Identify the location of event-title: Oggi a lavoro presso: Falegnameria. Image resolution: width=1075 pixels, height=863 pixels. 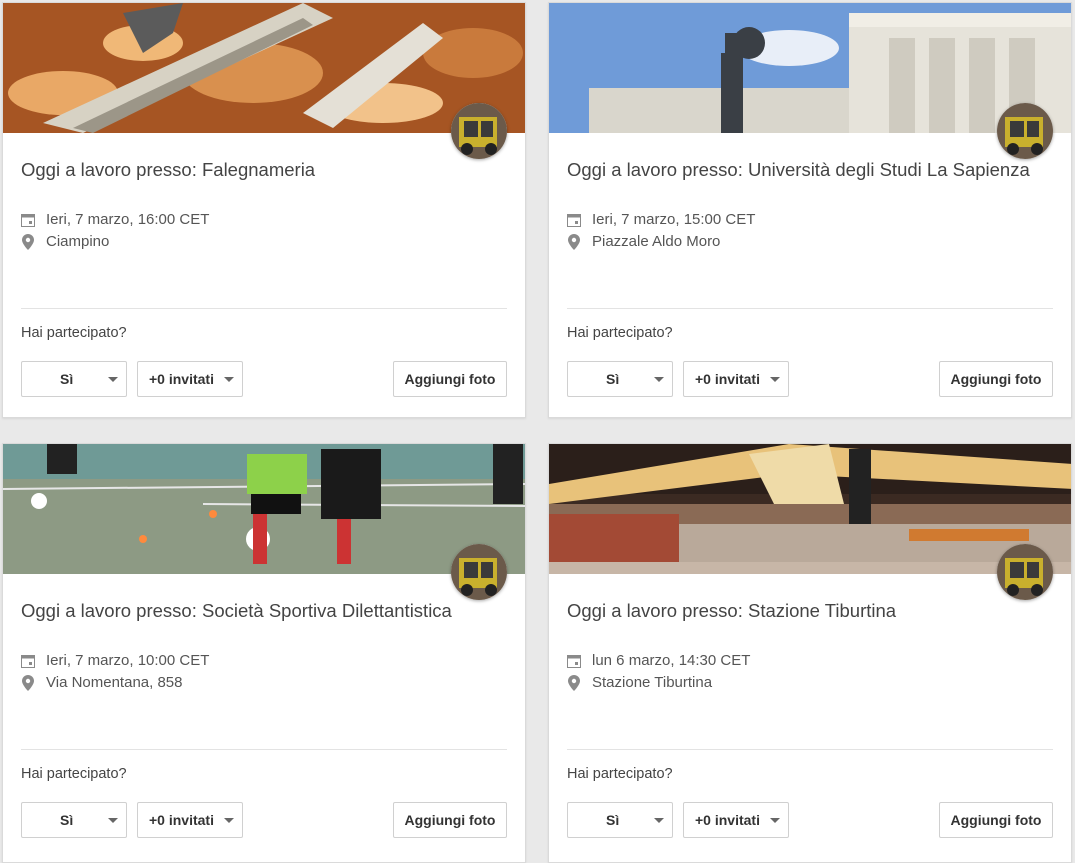
(266, 170).